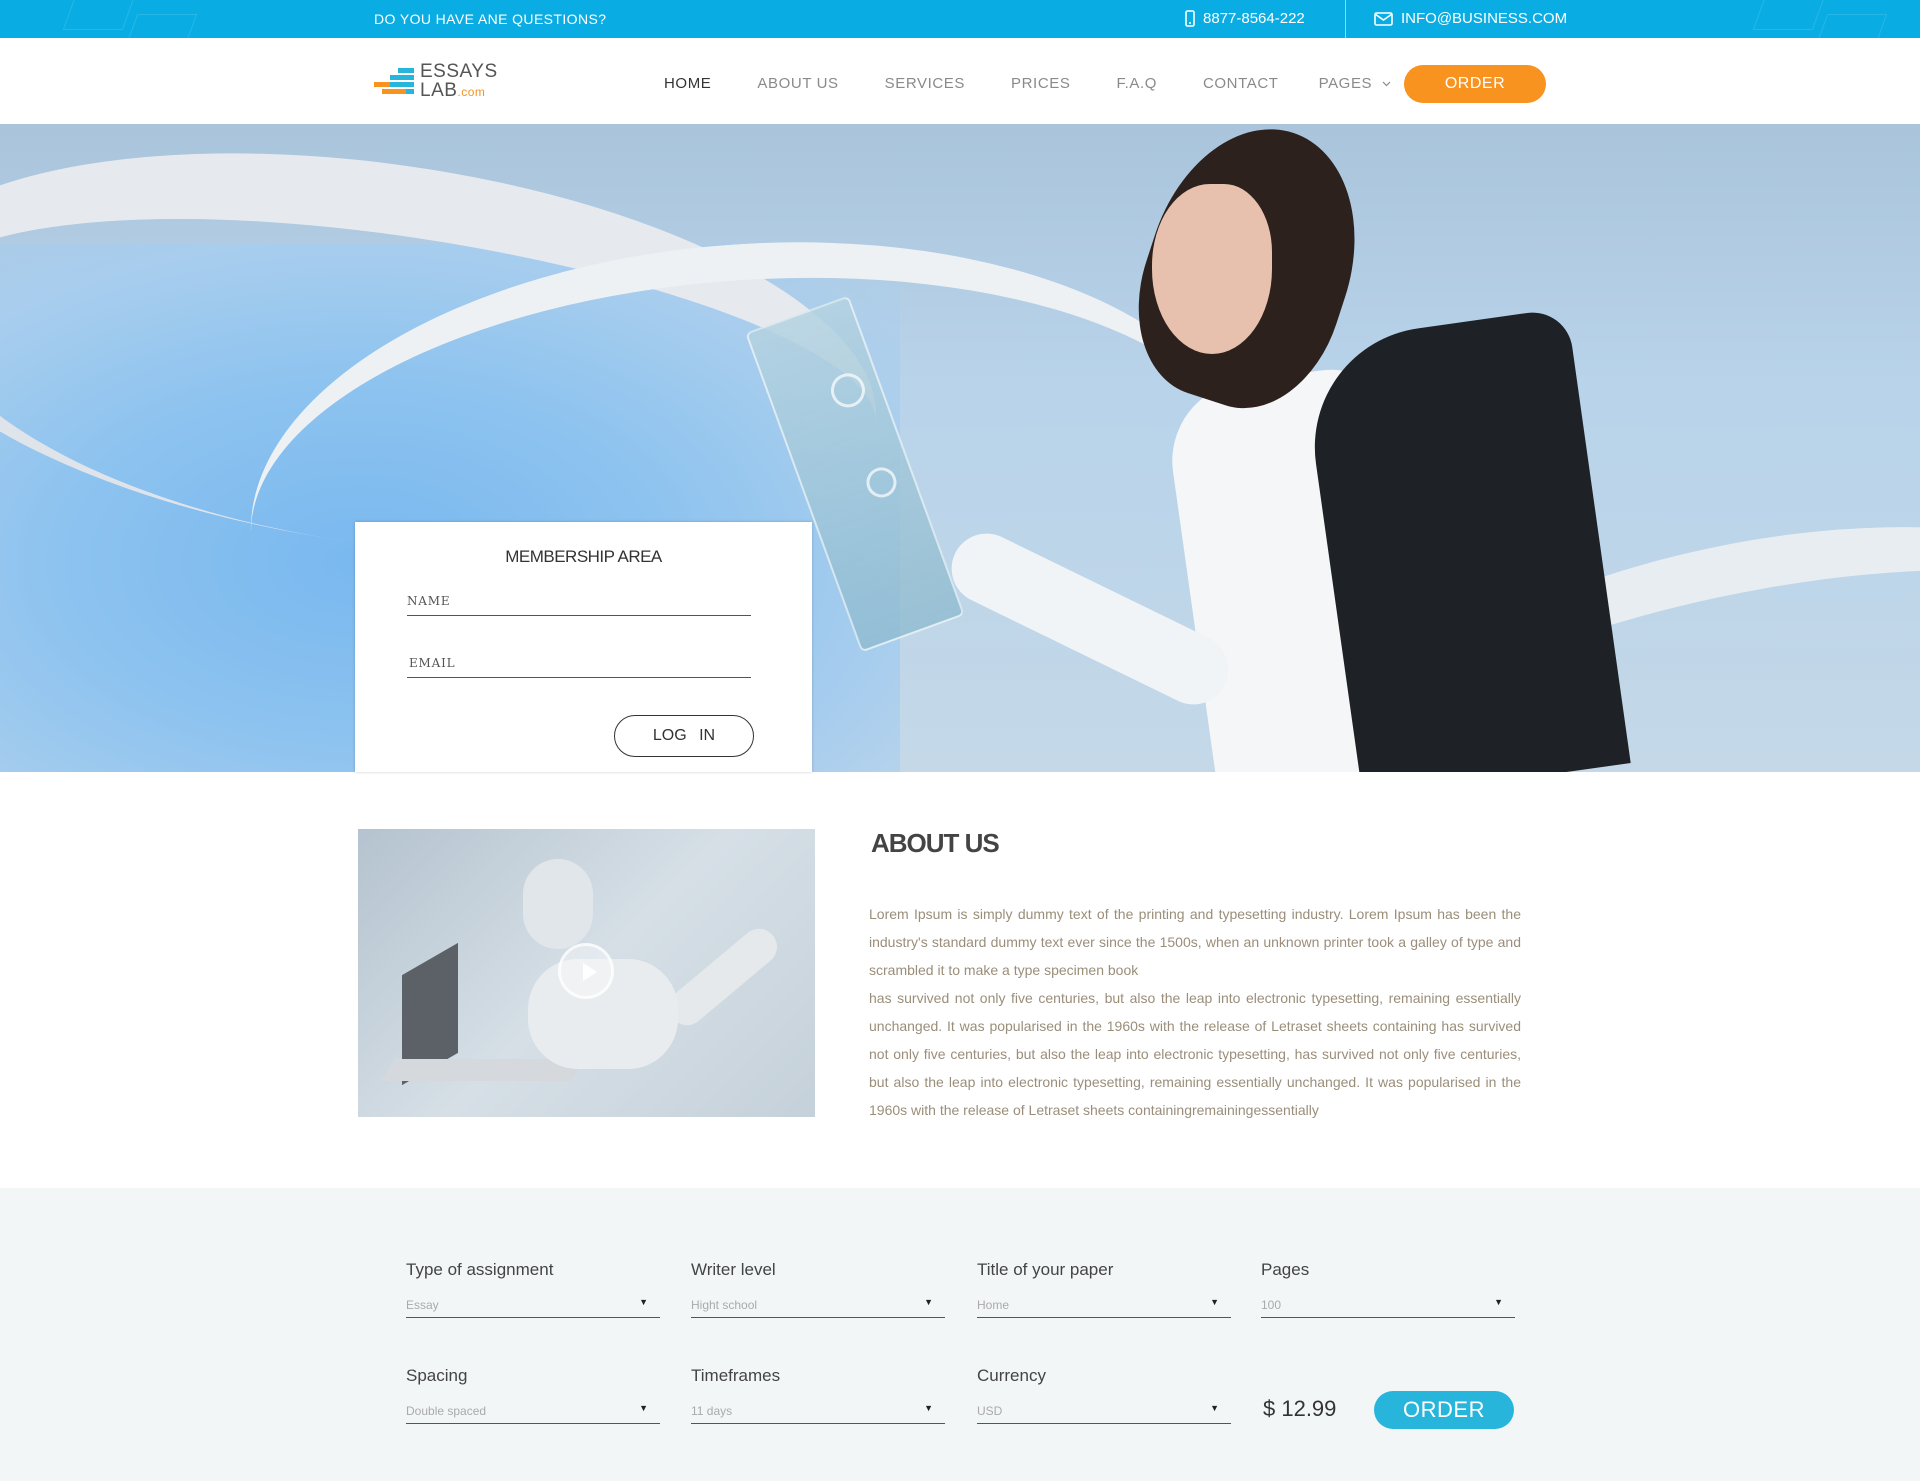  Describe the element at coordinates (724, 1305) in the screenshot. I see `writer-level-value: Hight school` at that location.